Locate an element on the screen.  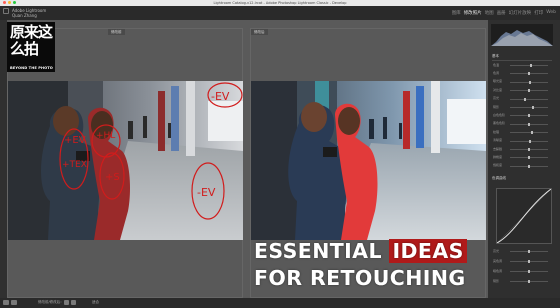
module-slideshow: 幻灯片放映 is located at coordinates (520, 13).